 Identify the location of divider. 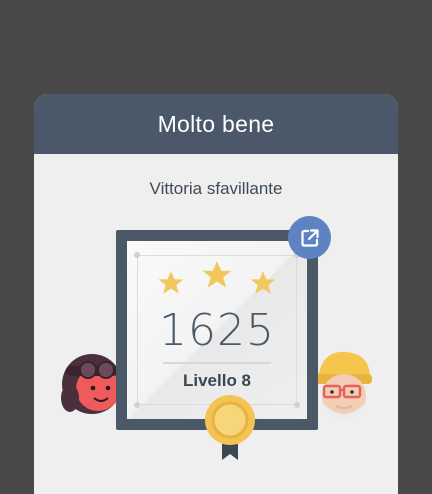
(217, 363).